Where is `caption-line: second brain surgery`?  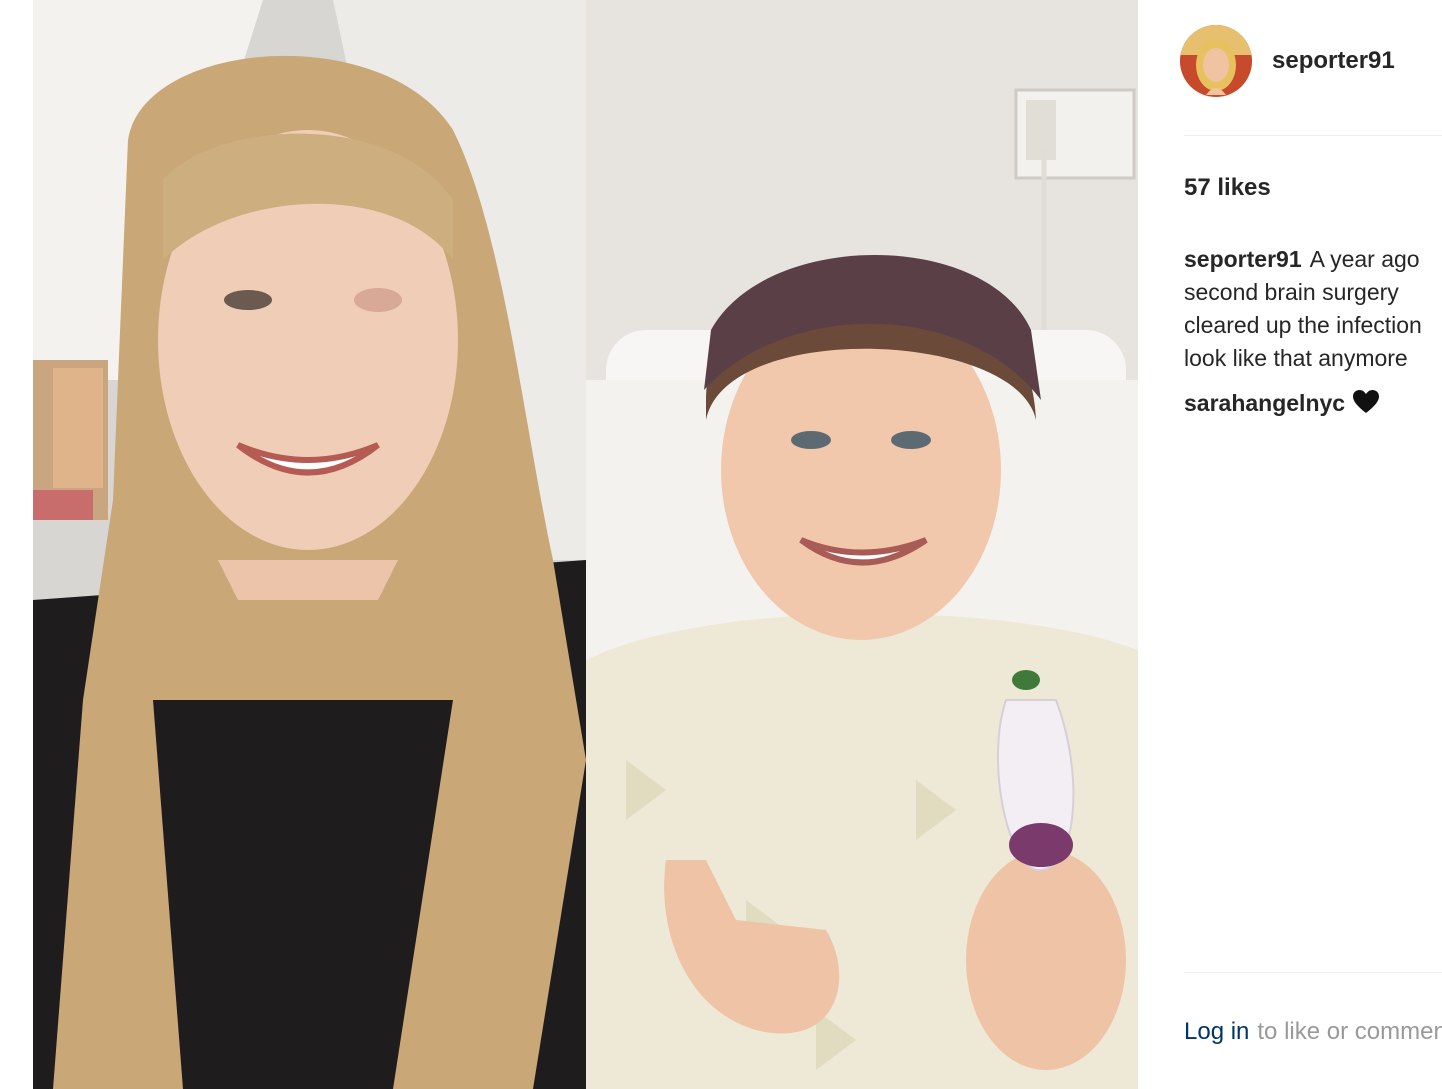
caption-line: second brain surgery is located at coordinates (1291, 292).